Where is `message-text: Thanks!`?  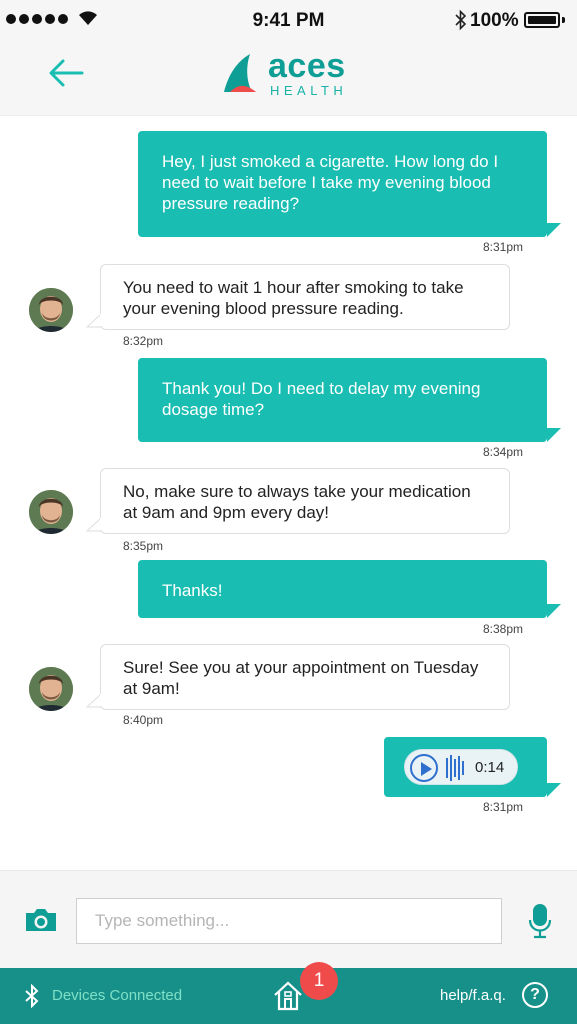
message-text: Thanks! is located at coordinates (192, 590).